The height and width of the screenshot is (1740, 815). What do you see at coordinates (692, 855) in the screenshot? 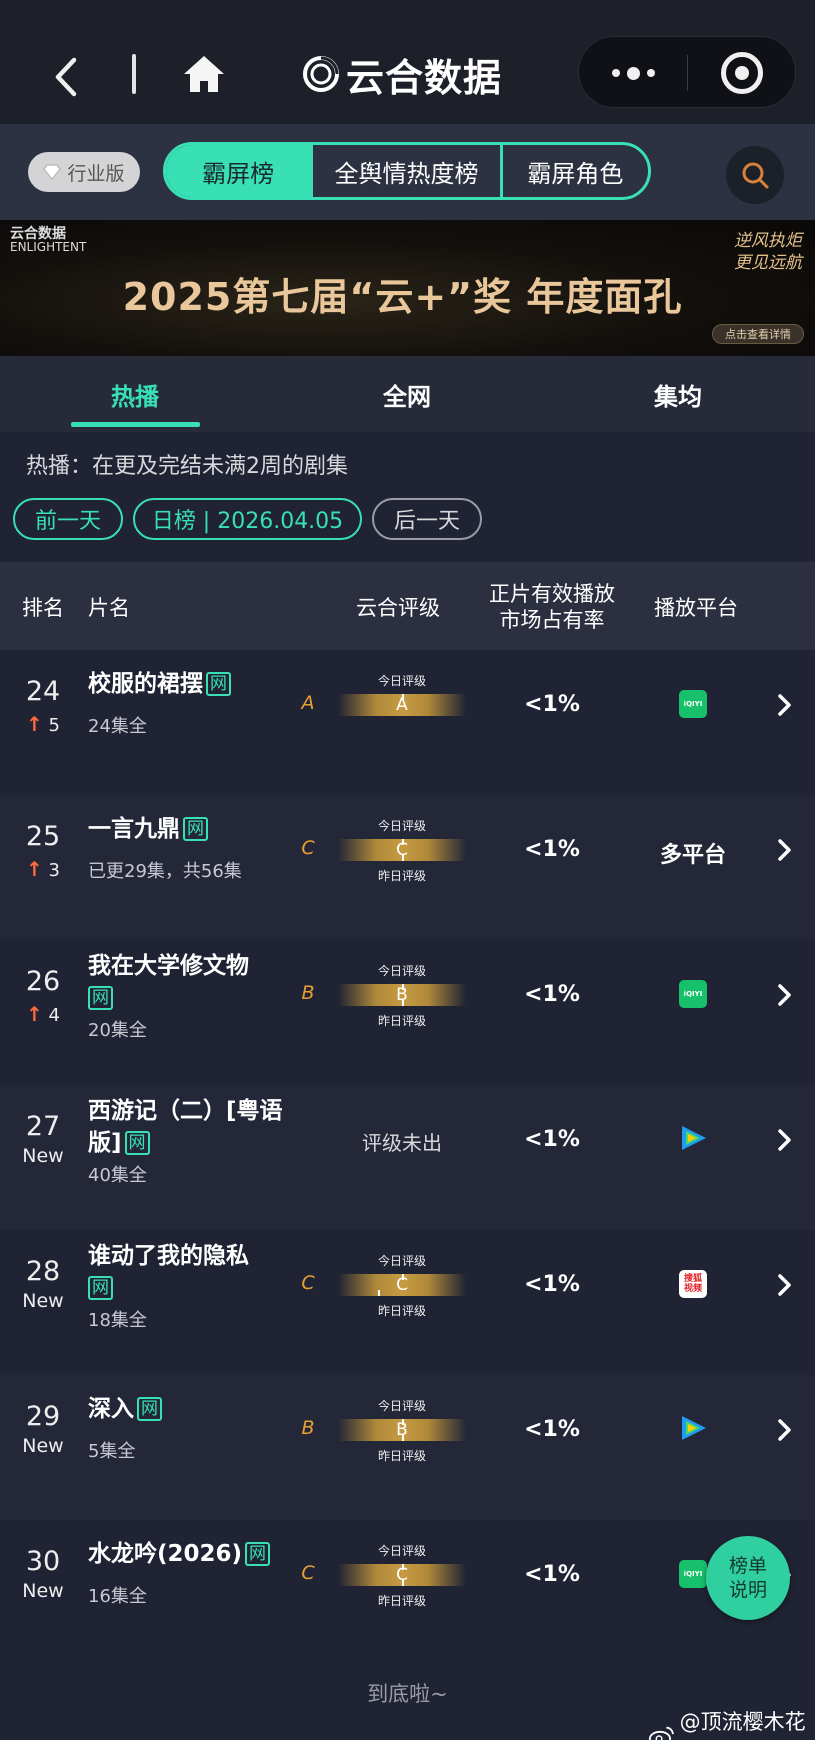
I see `platform-multi: 多平台` at bounding box center [692, 855].